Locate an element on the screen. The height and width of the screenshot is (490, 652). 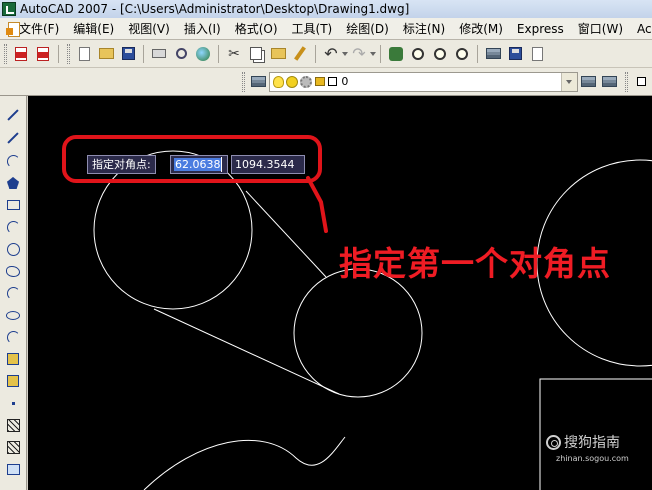
pdf-icon is located at coordinates (21, 53).